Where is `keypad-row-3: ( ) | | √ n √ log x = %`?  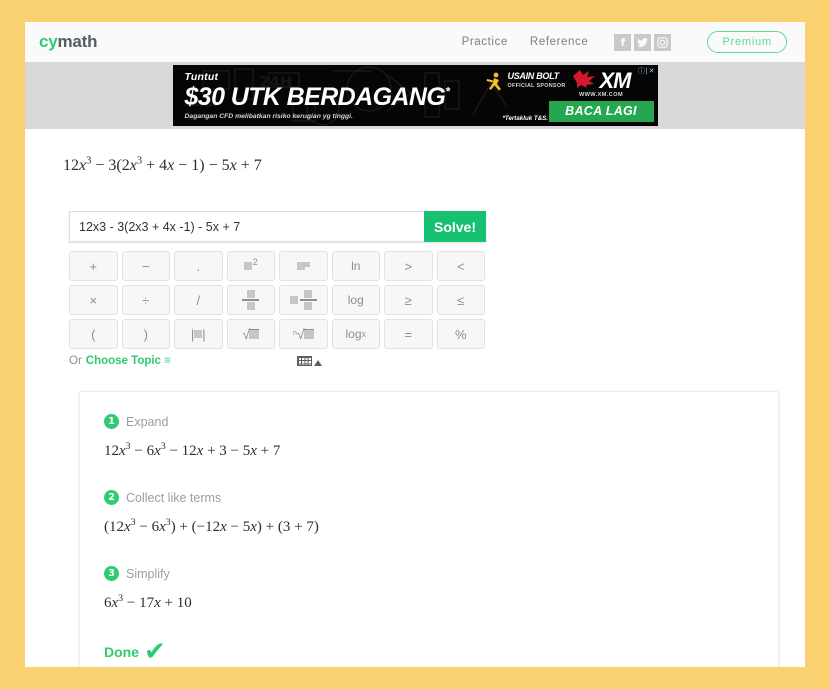 keypad-row-3: ( ) | | √ n √ log x = % is located at coordinates (277, 334).